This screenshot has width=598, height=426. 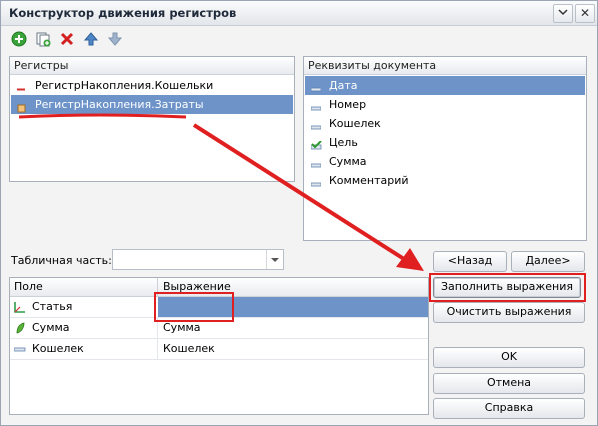 What do you see at coordinates (299, 192) in the screenshot?
I see `annotation-arrow-line` at bounding box center [299, 192].